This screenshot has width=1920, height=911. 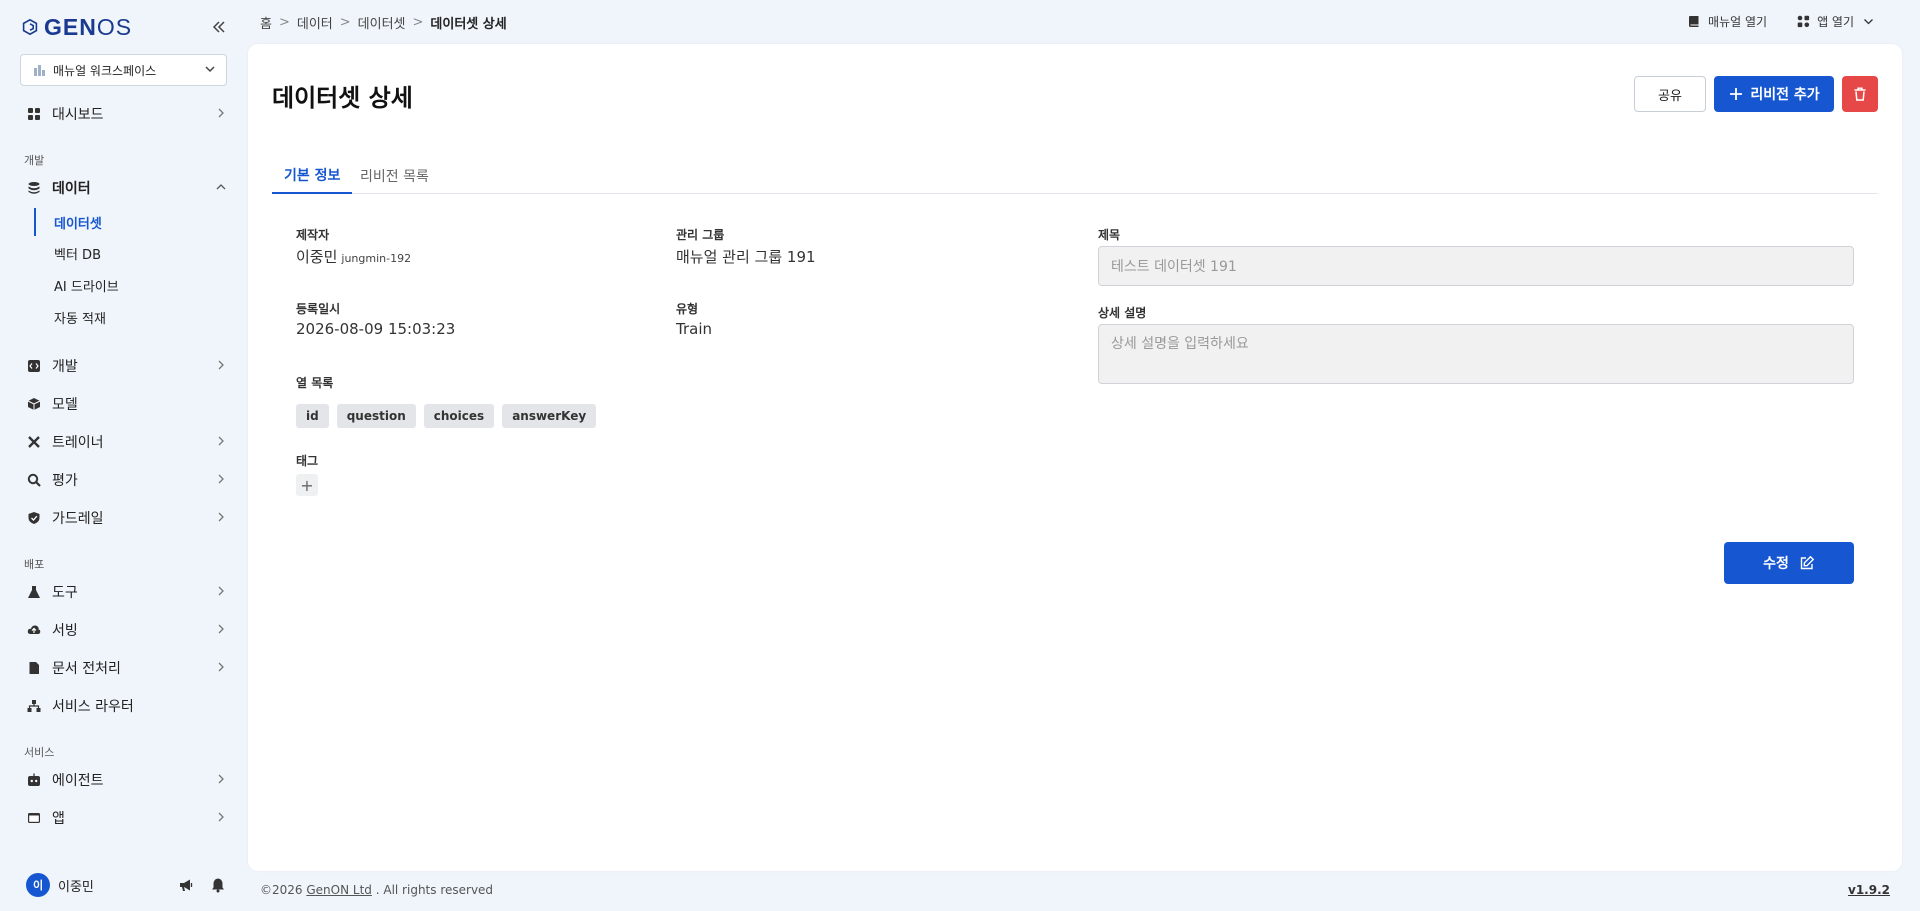 What do you see at coordinates (315, 22) in the screenshot?
I see `breadcrumb-data: 데이터` at bounding box center [315, 22].